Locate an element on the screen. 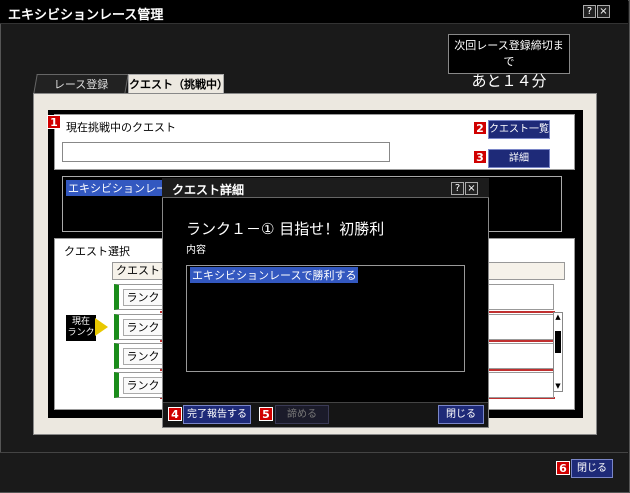 The height and width of the screenshot is (493, 630). tab-race-registration-label: レース登録 is located at coordinates (81, 84).